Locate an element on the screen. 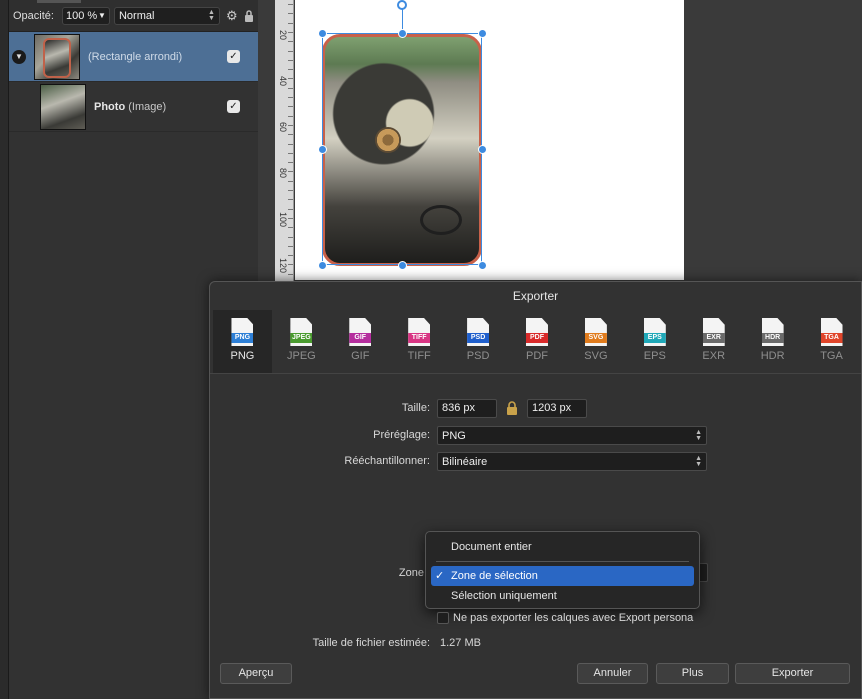 Image resolution: width=862 pixels, height=699 pixels. format-tag: PSD is located at coordinates (478, 338).